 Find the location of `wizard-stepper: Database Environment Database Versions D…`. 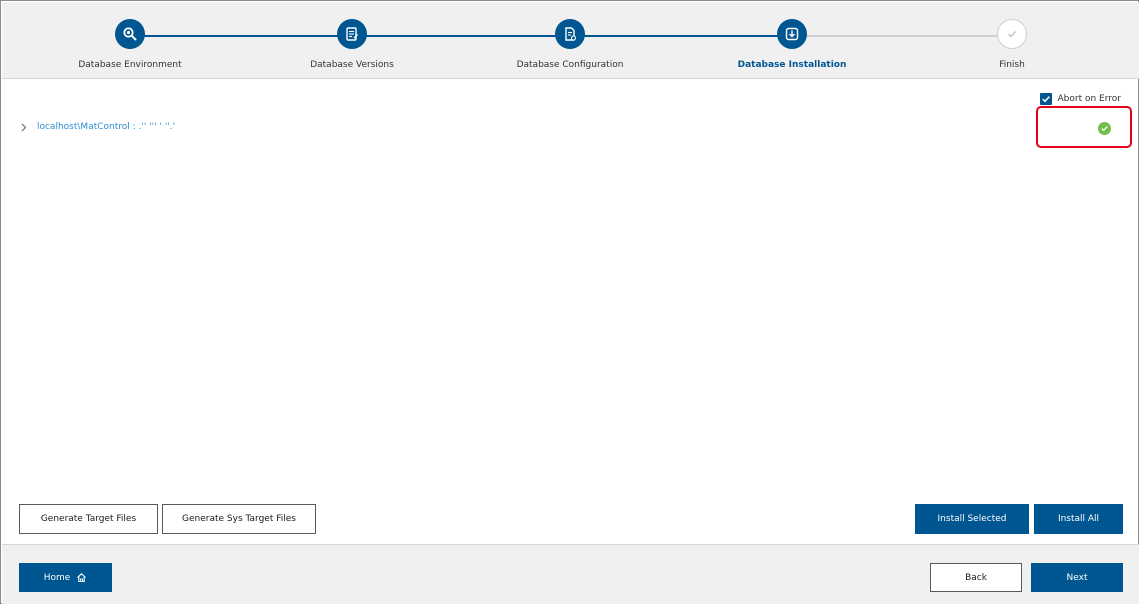

wizard-stepper: Database Environment Database Versions D… is located at coordinates (570, 40).